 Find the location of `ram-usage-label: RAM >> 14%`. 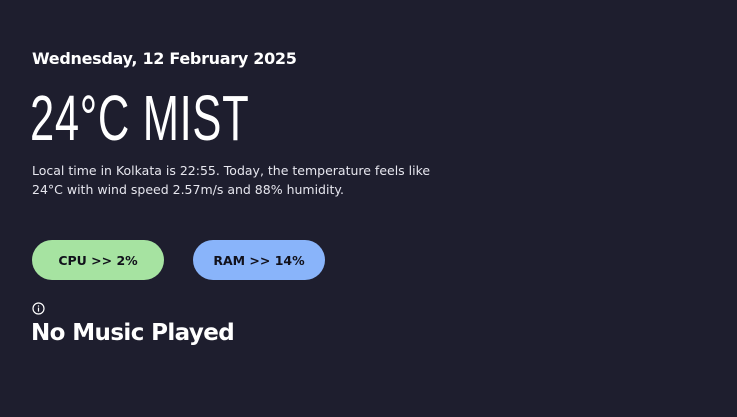

ram-usage-label: RAM >> 14% is located at coordinates (259, 260).